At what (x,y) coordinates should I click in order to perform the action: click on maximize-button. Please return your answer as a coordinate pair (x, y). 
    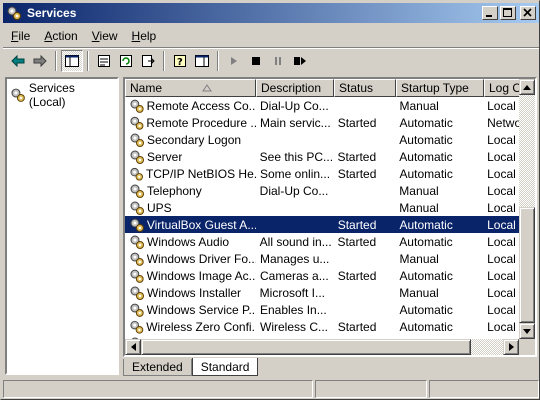
    Looking at the image, I should click on (508, 13).